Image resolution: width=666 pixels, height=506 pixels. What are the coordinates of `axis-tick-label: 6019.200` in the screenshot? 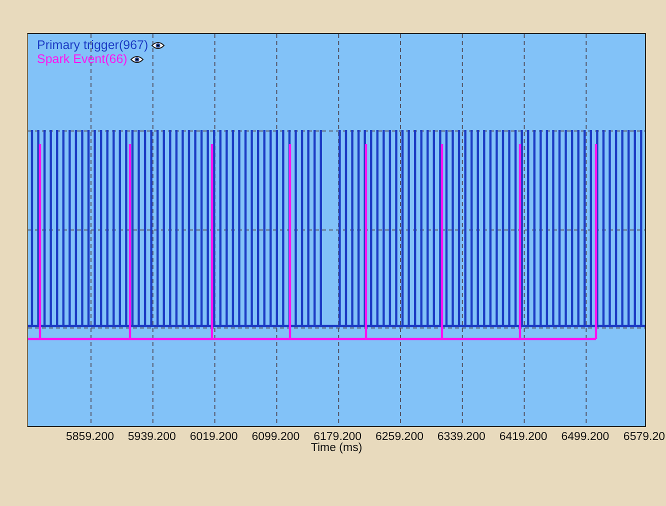 It's located at (214, 437).